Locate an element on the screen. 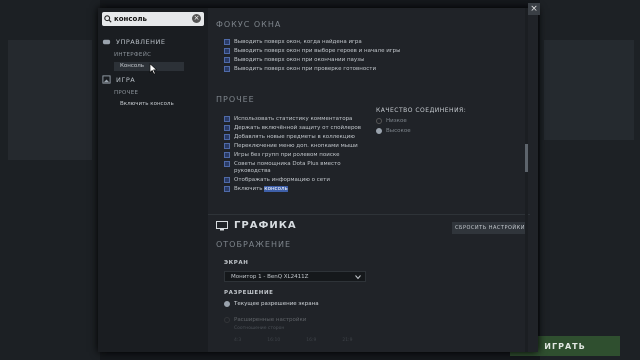 Image resolution: width=640 pixels, height=360 pixels. radio-advanced-resolution: Расширенные настройки is located at coordinates (265, 320).